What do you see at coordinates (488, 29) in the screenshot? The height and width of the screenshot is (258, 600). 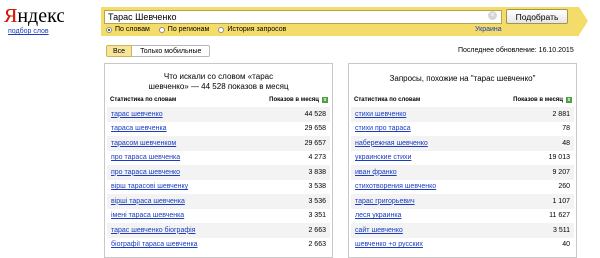 I see `region-link: Украина` at bounding box center [488, 29].